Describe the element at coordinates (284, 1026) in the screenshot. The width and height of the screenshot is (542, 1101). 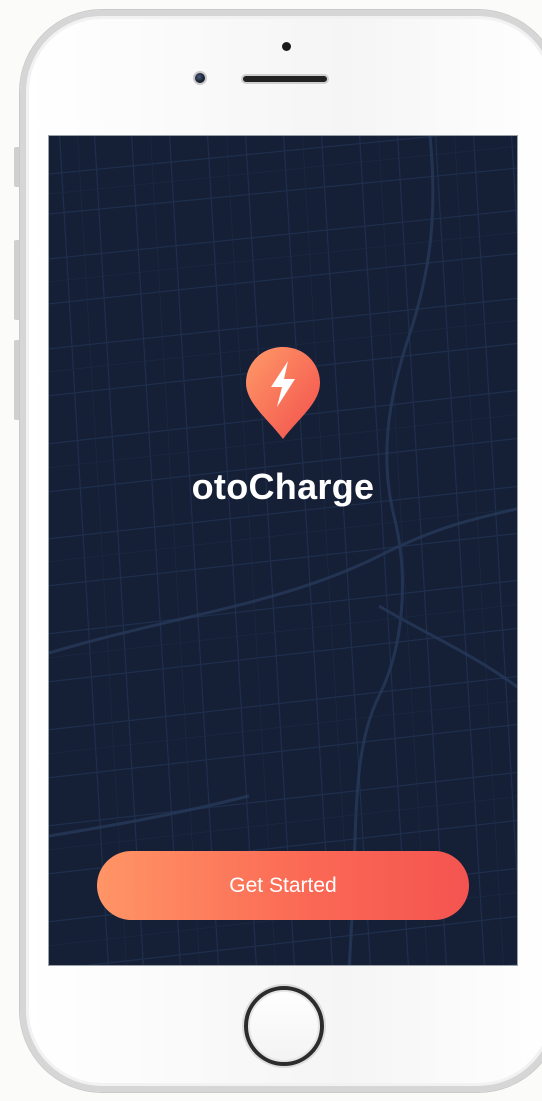
I see `phone-home-button` at that location.